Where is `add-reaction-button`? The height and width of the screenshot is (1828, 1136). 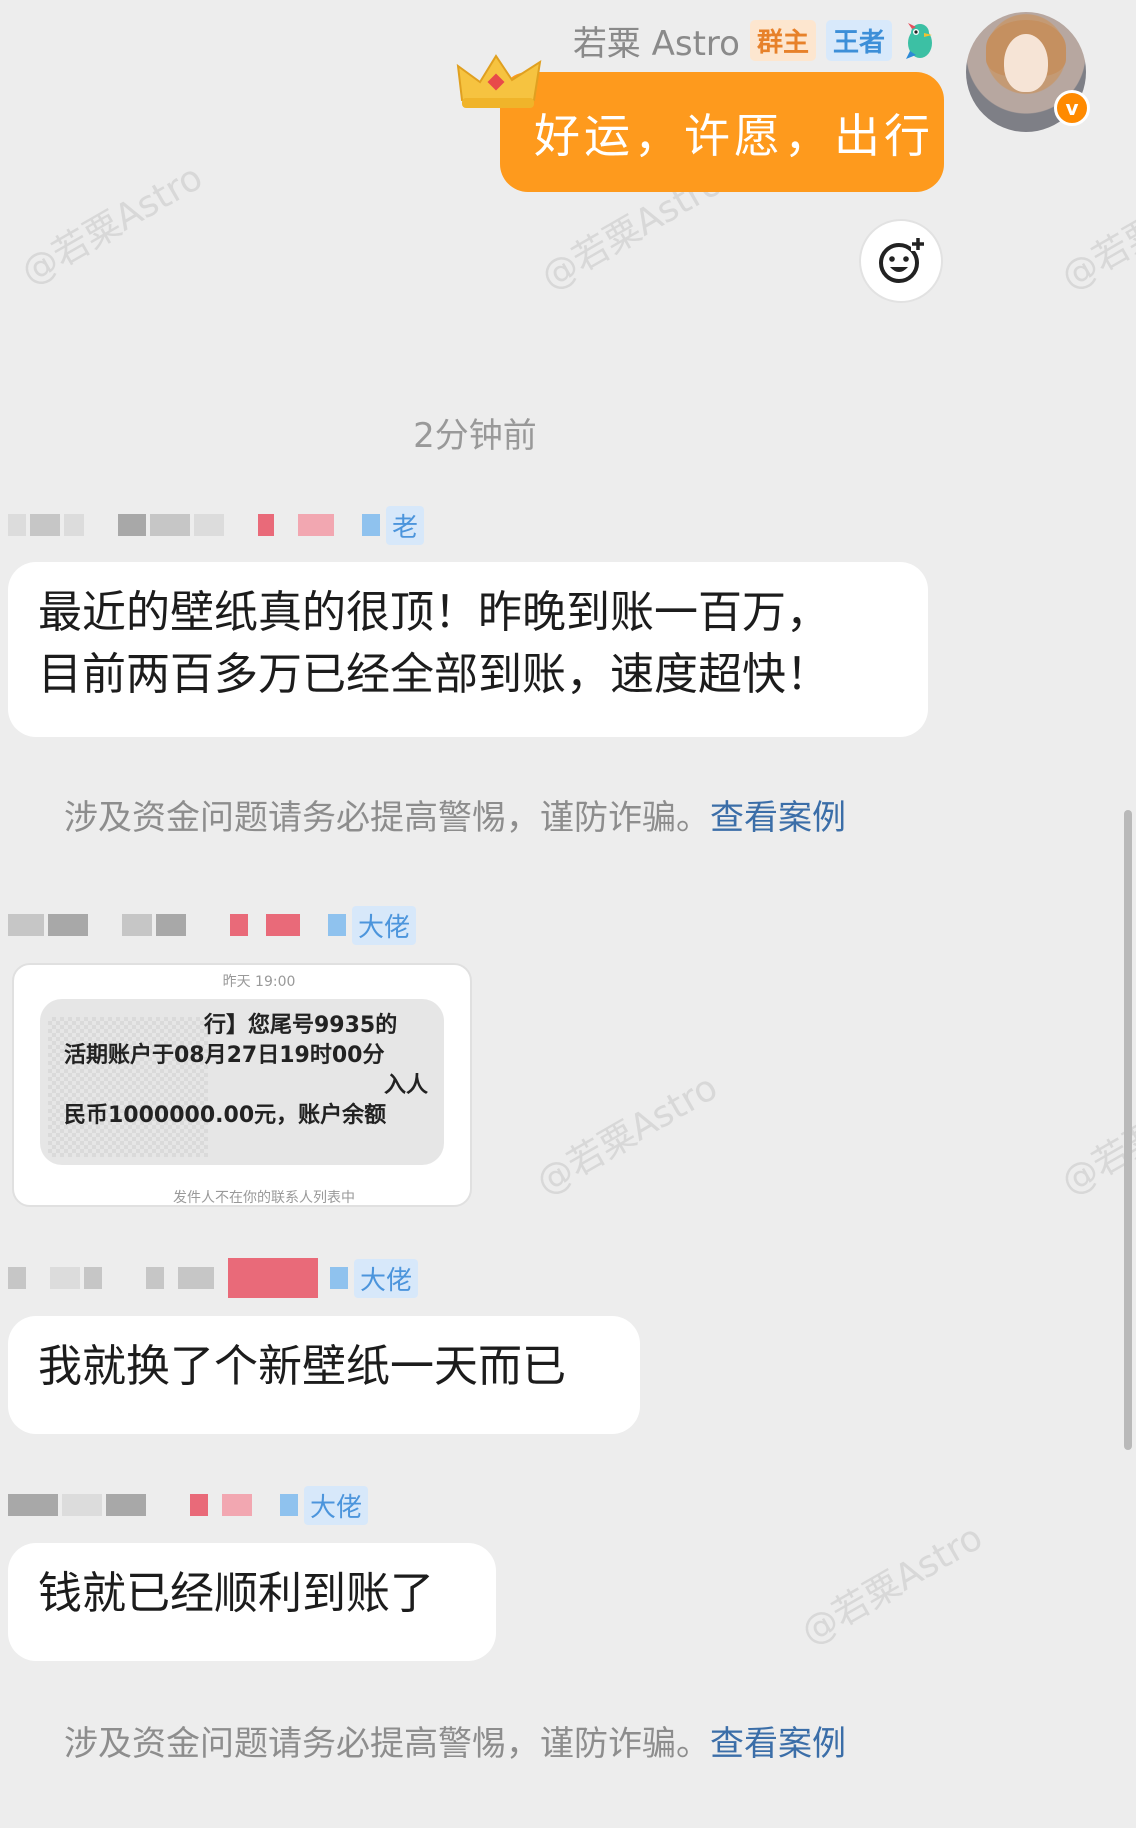
add-reaction-button is located at coordinates (901, 261).